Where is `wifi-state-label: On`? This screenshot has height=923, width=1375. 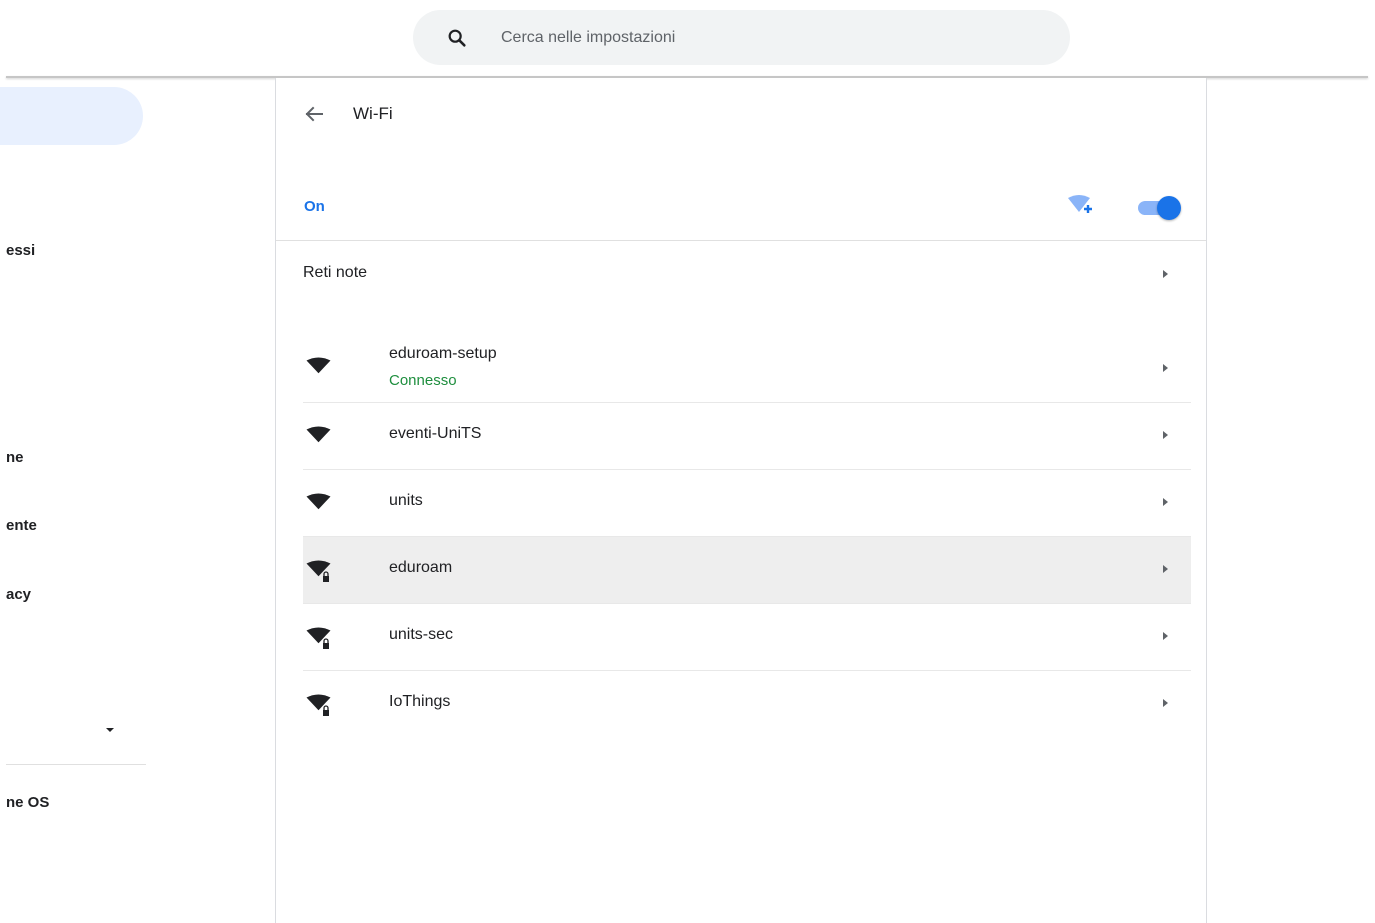
wifi-state-label: On is located at coordinates (314, 206).